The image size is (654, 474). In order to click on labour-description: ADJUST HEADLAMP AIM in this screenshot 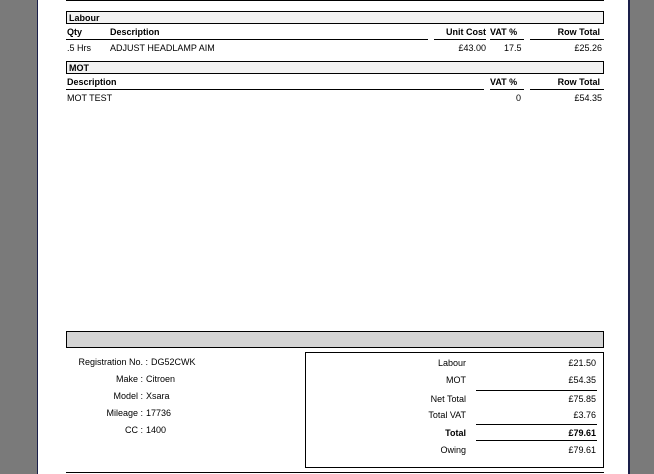, I will do `click(162, 48)`.